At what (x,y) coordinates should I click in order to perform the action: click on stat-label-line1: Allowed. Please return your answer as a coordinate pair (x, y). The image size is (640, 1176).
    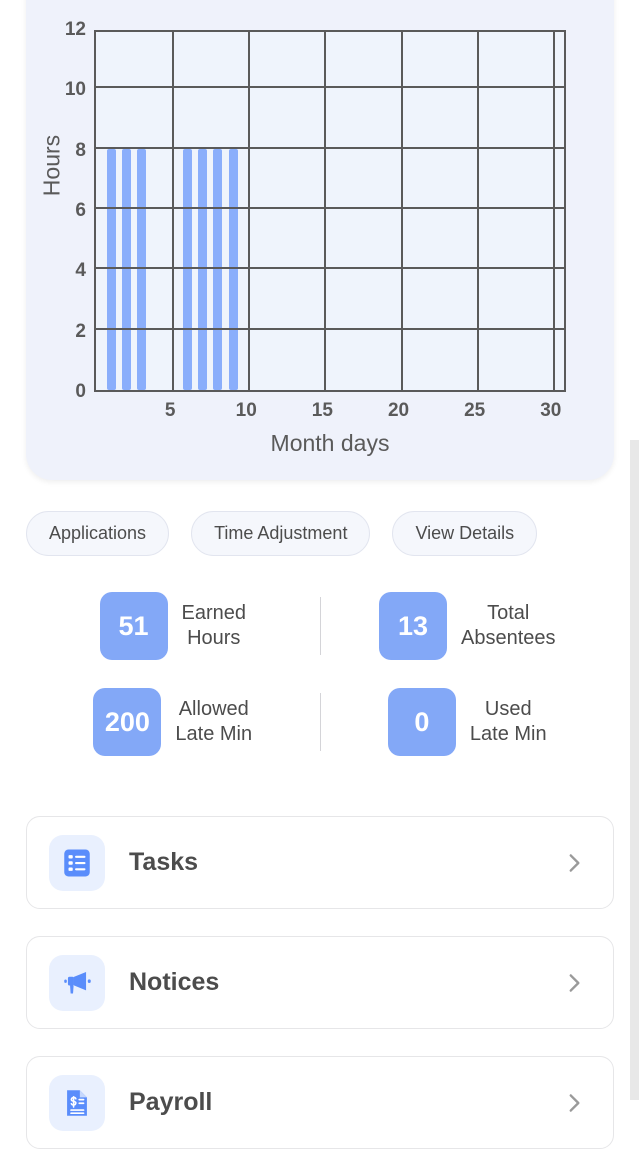
    Looking at the image, I should click on (213, 709).